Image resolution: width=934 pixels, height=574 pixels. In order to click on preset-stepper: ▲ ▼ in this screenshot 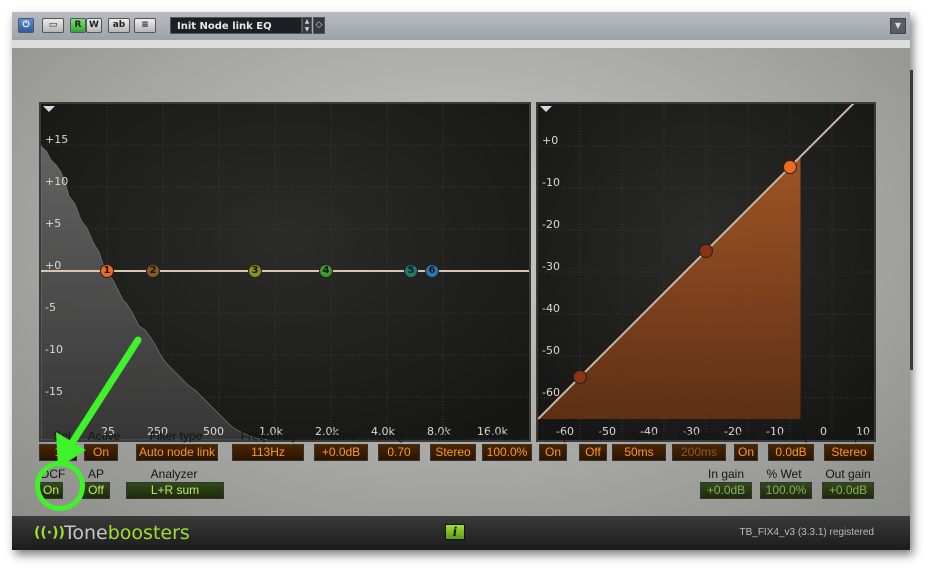, I will do `click(307, 25)`.